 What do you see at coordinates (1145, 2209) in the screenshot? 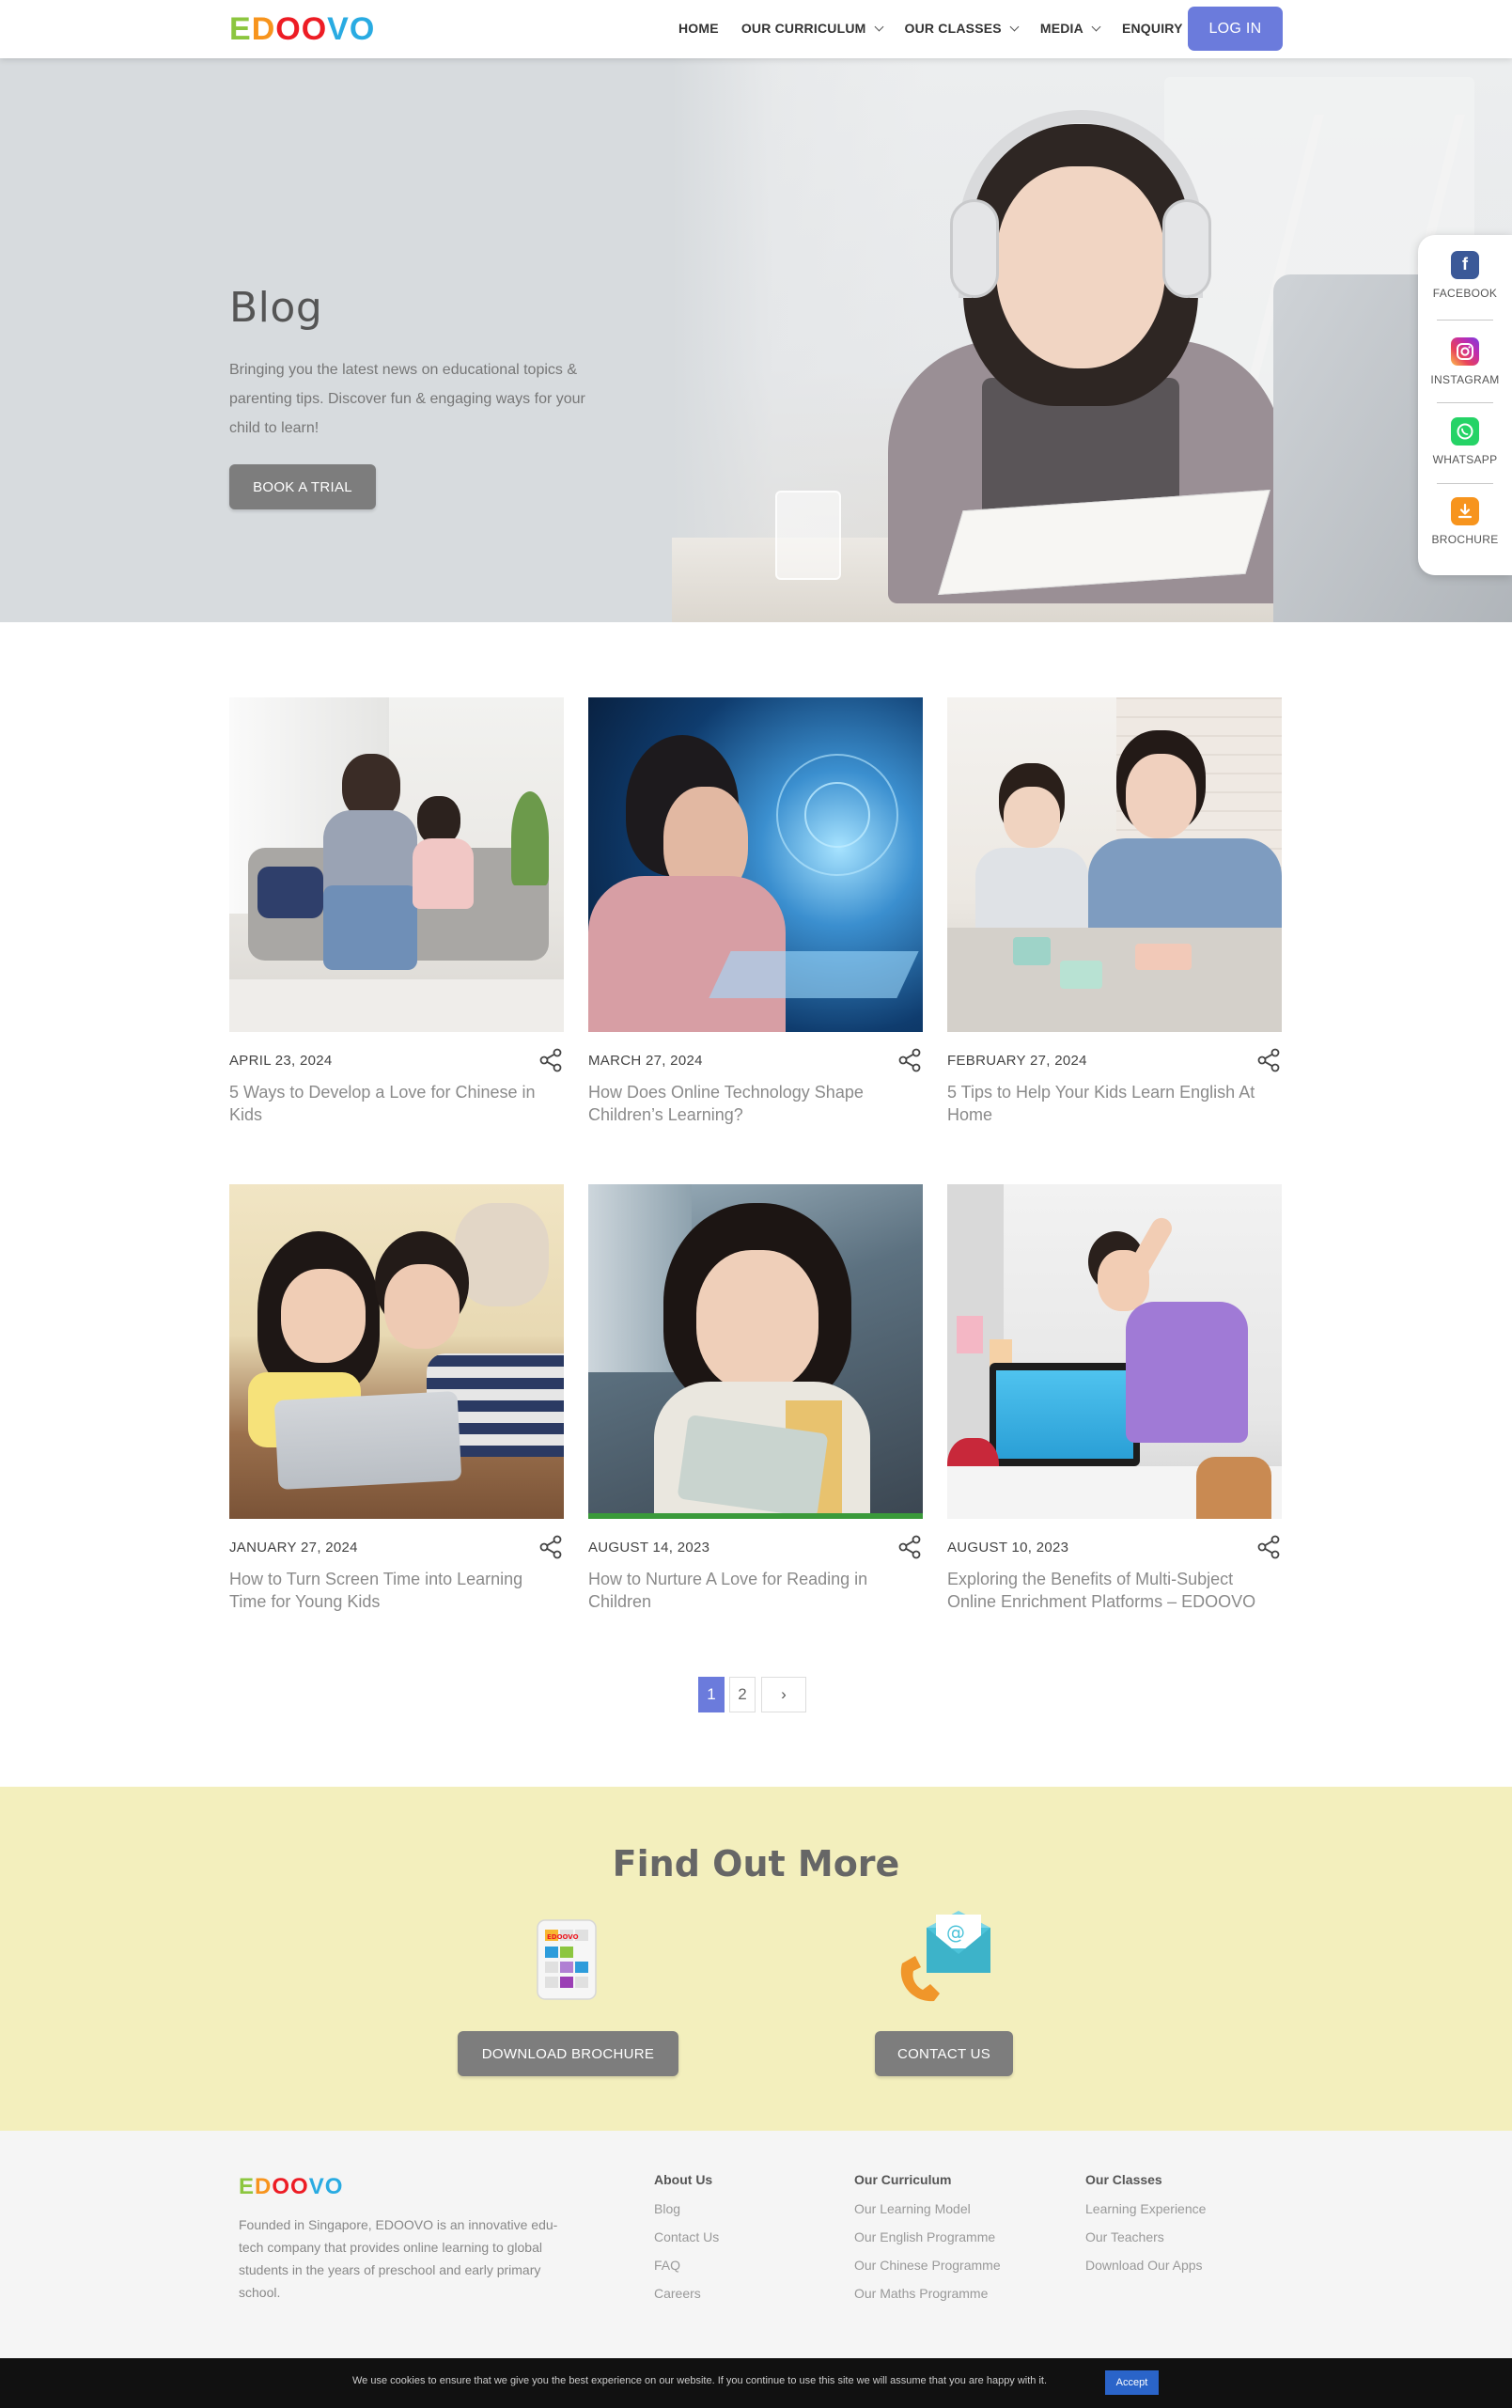
I see `footer-link-learning-experience: Learning Experience` at bounding box center [1145, 2209].